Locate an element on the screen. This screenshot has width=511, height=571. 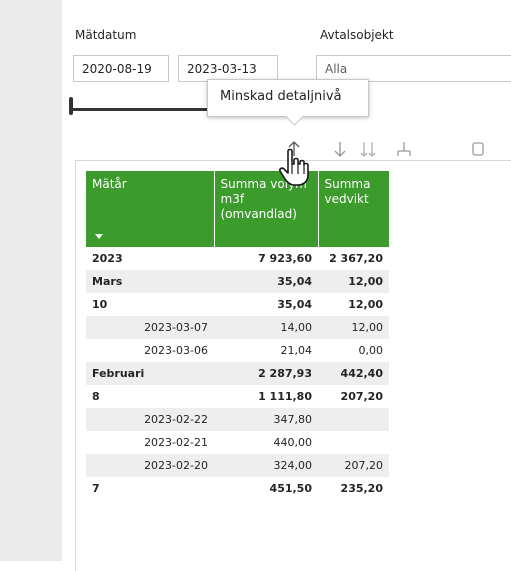
row-label: 2023-03-06 is located at coordinates (150, 350).